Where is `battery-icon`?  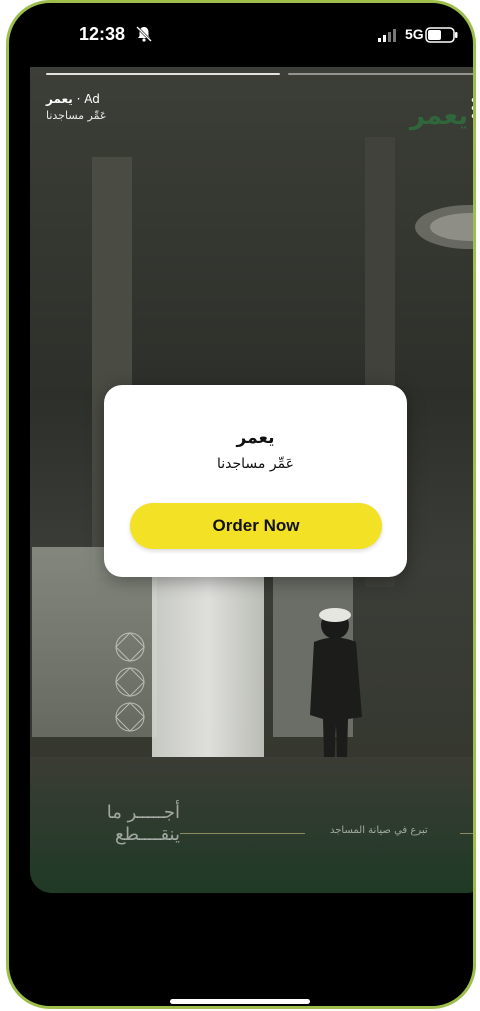 battery-icon is located at coordinates (441, 35).